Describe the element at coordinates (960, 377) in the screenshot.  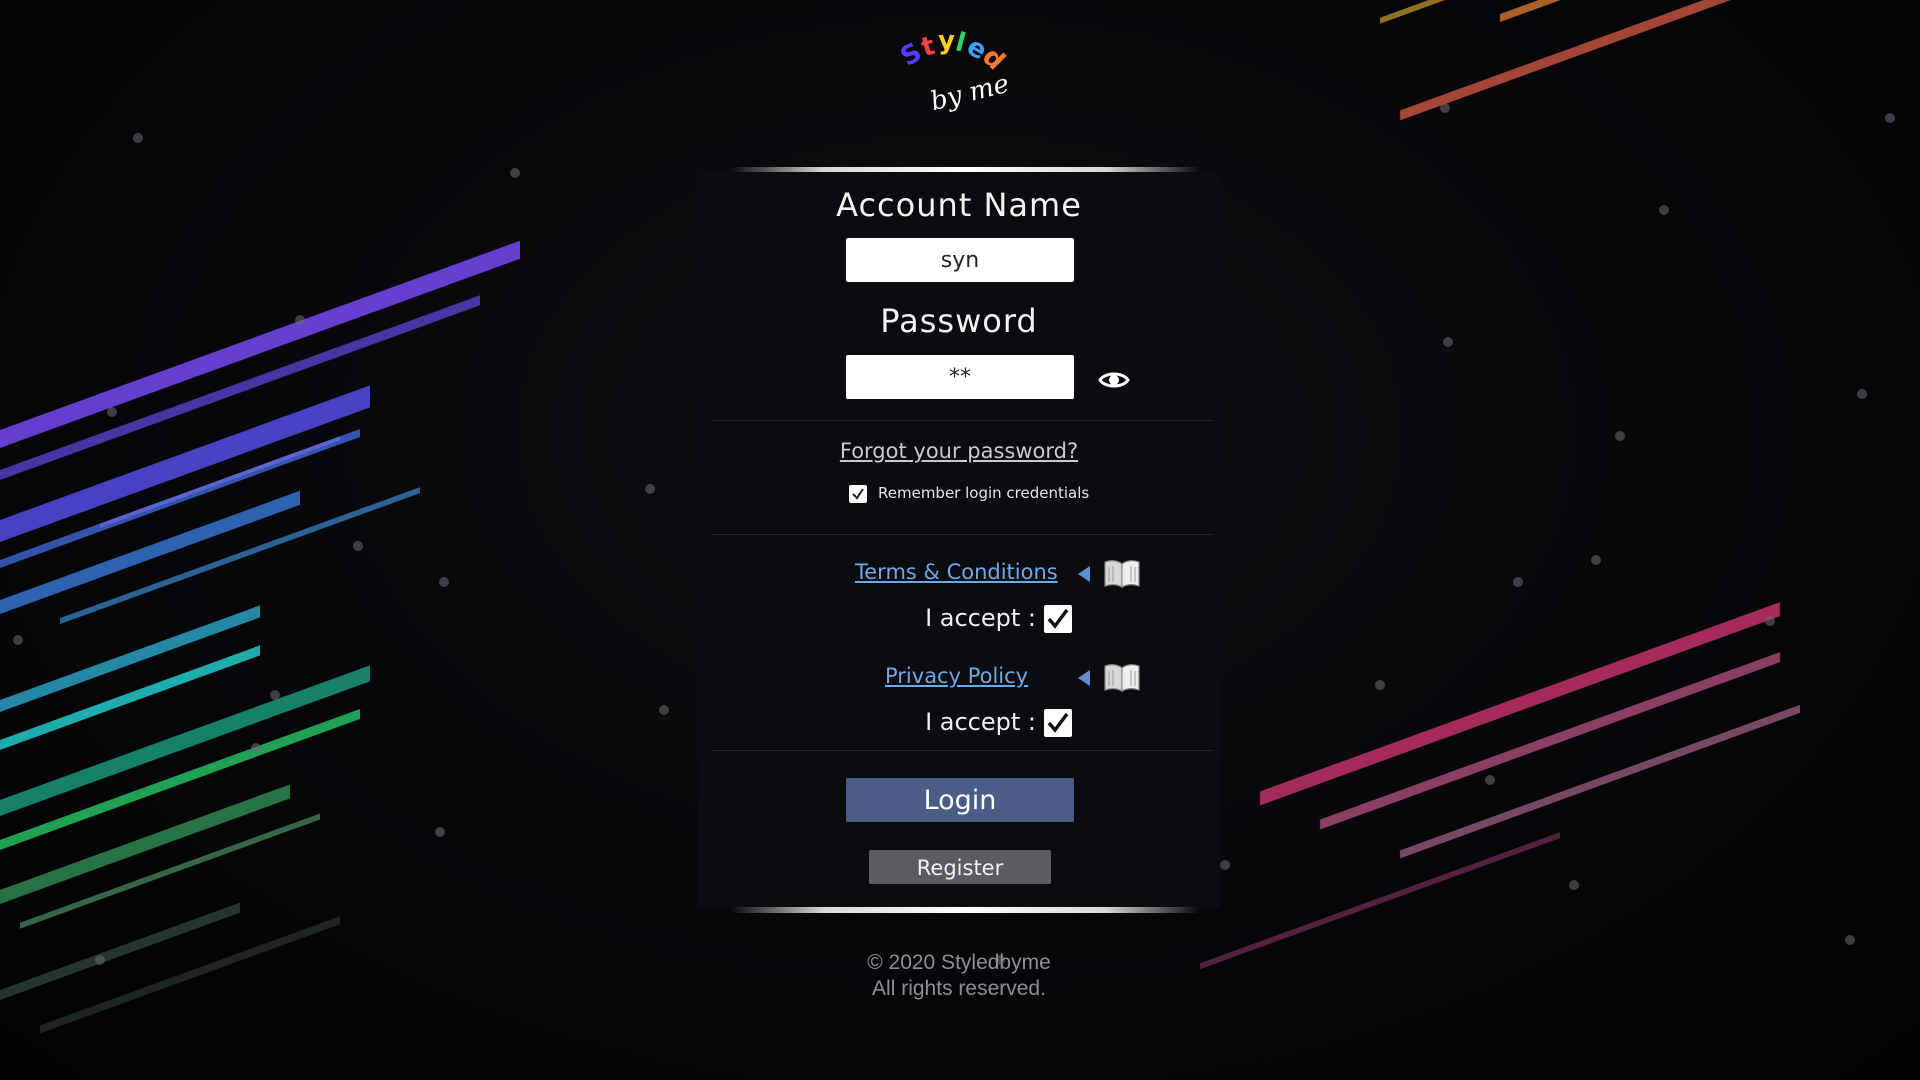
I see `password-input` at that location.